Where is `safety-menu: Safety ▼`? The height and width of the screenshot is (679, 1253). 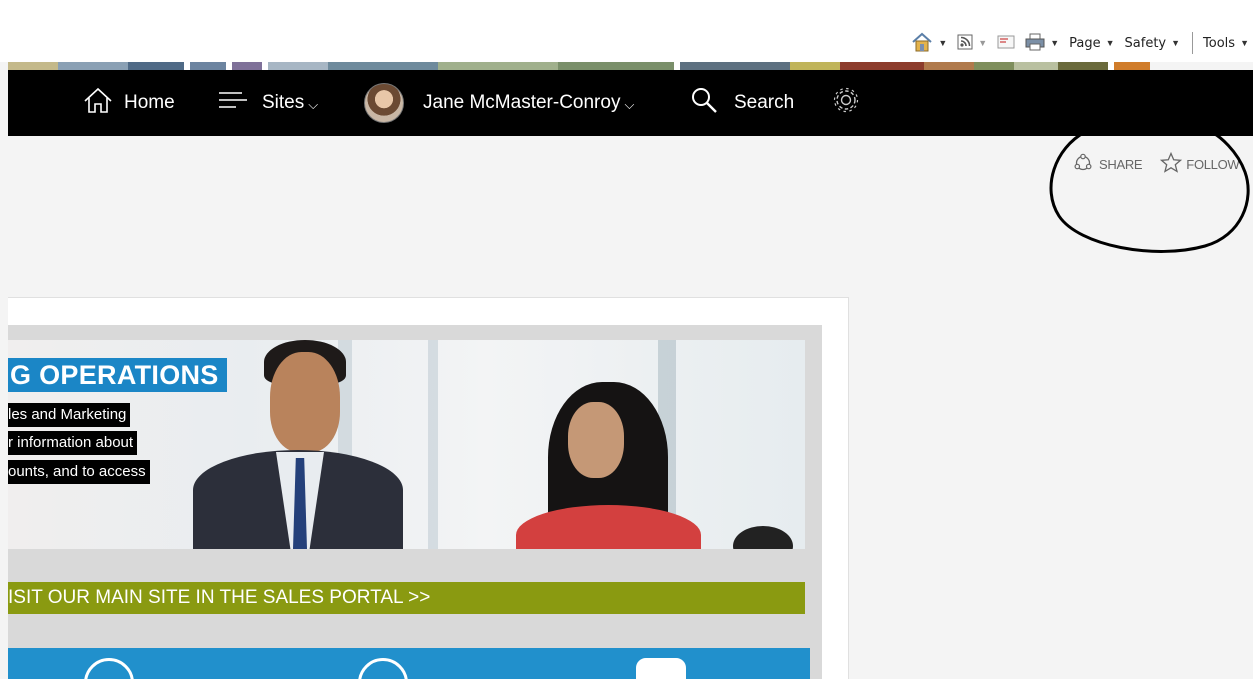
safety-menu: Safety ▼ is located at coordinates (1153, 43).